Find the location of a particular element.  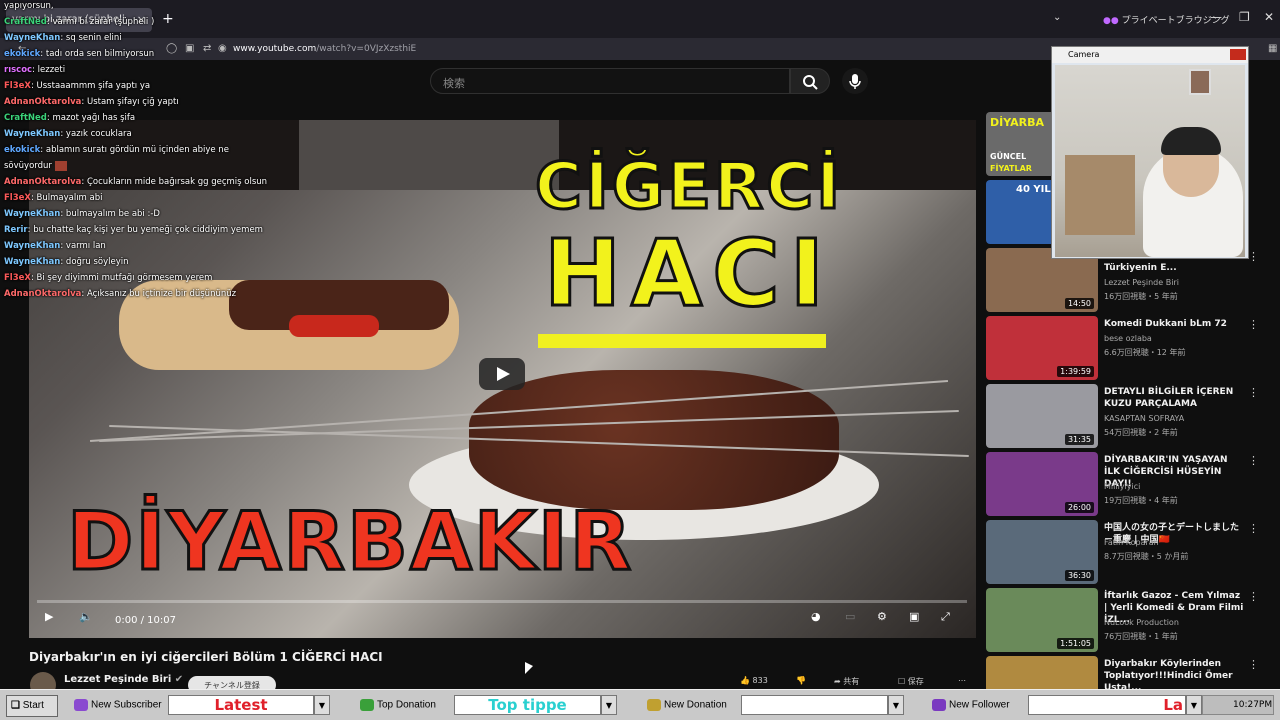

new-donation-item: New Donation is located at coordinates (687, 706).